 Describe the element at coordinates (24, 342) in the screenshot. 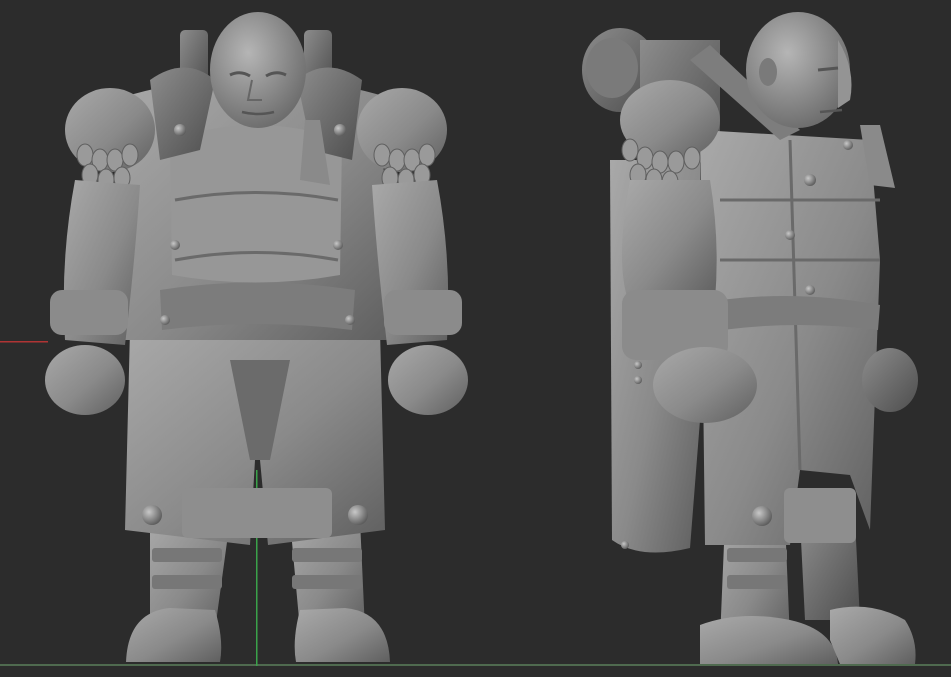

I see `x-axis-line` at that location.